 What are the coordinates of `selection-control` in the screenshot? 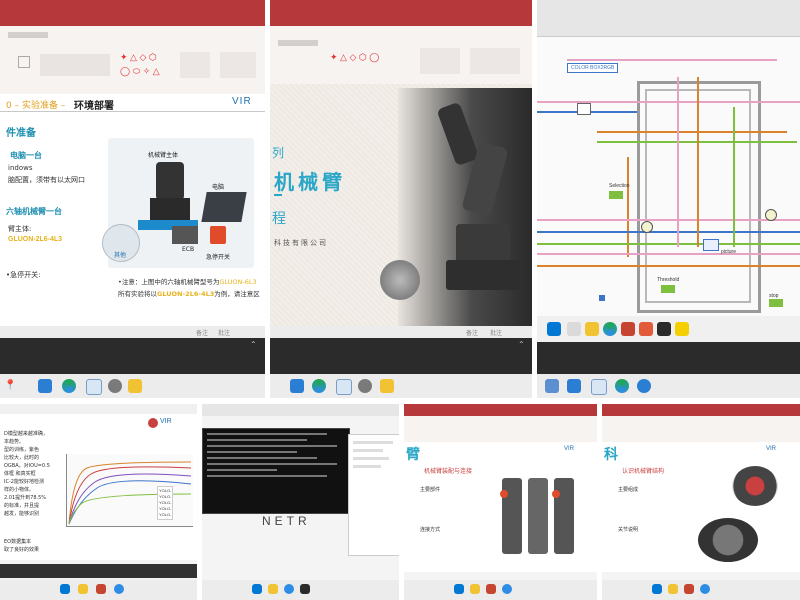 It's located at (616, 195).